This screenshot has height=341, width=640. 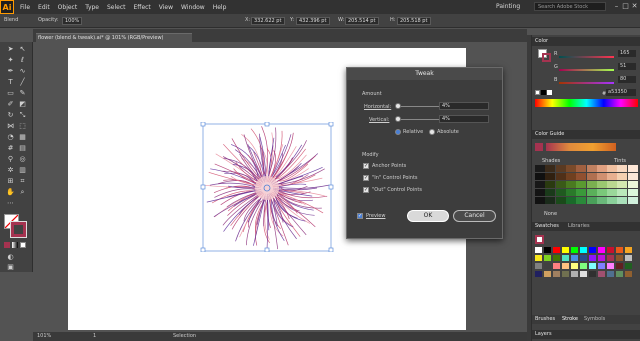 What do you see at coordinates (10, 192) in the screenshot?
I see `hand-tool-icon: ✋` at bounding box center [10, 192].